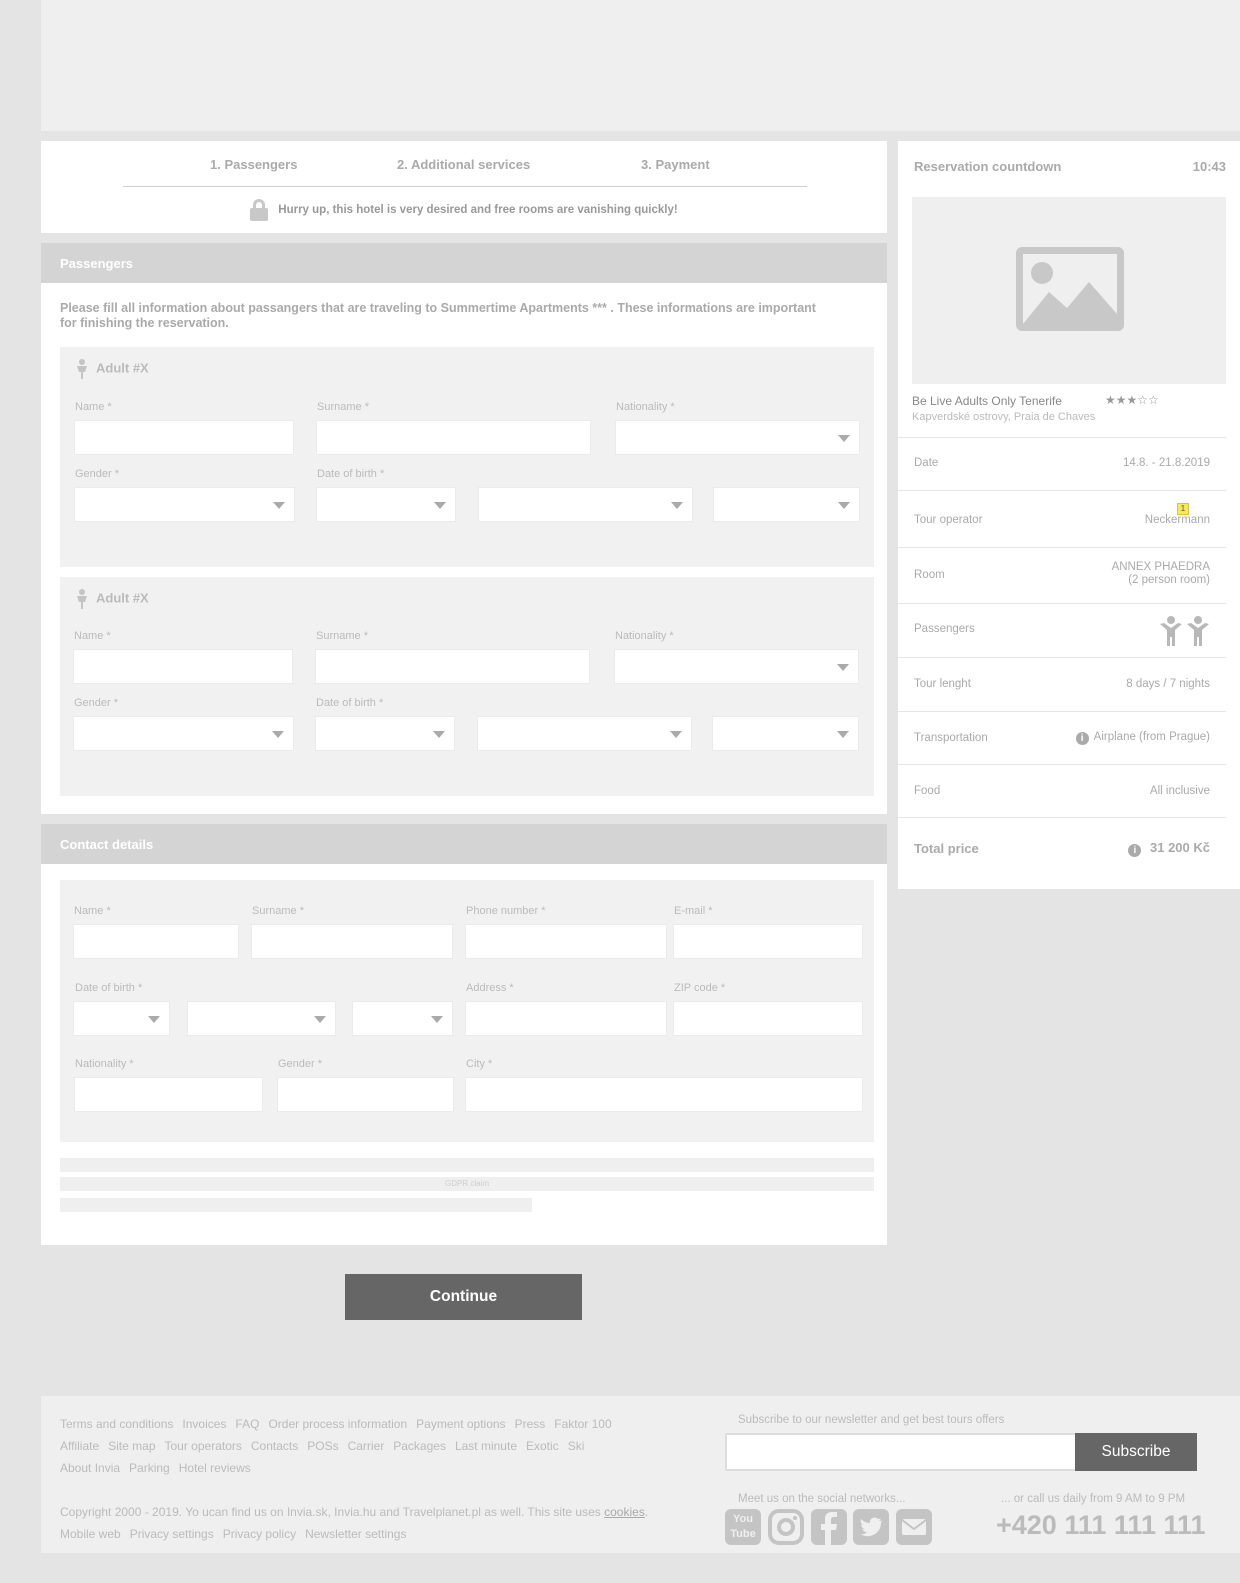 The image size is (1240, 1583). What do you see at coordinates (1132, 400) in the screenshot?
I see `star-rating: ★★★☆☆` at bounding box center [1132, 400].